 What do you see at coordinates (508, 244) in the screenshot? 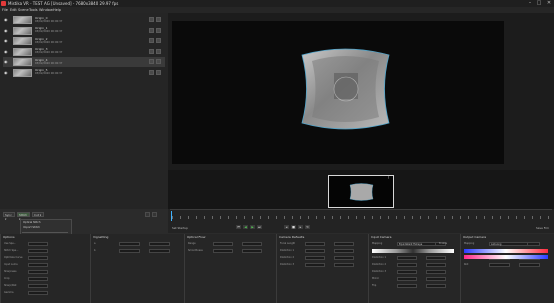
I see `mapping-select: Lat-Long` at bounding box center [508, 244].